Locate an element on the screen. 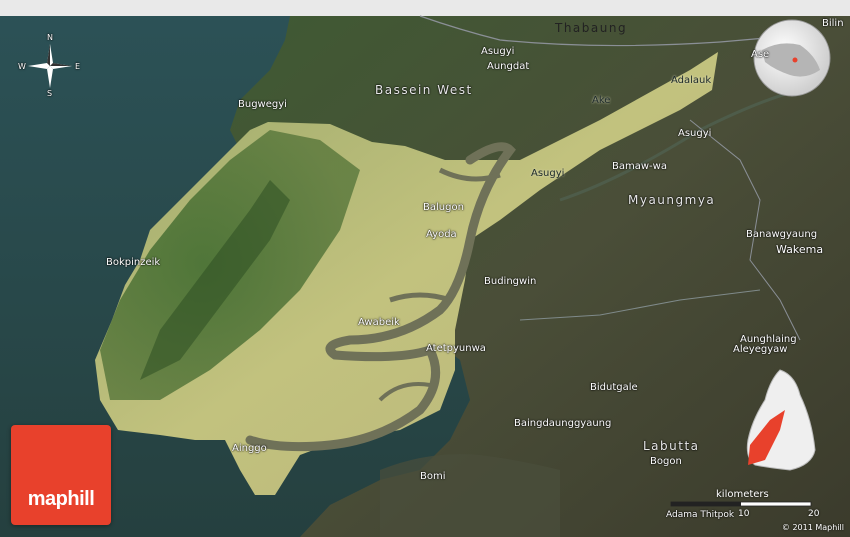 The image size is (850, 537). place-label: Bassein West is located at coordinates (424, 90).